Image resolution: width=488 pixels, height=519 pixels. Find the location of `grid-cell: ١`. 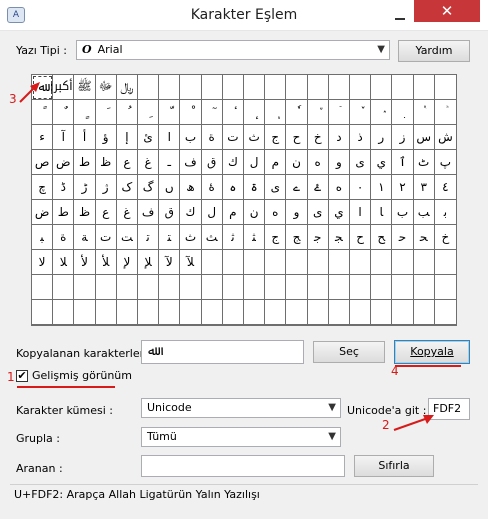

grid-cell: ١ is located at coordinates (382, 187).